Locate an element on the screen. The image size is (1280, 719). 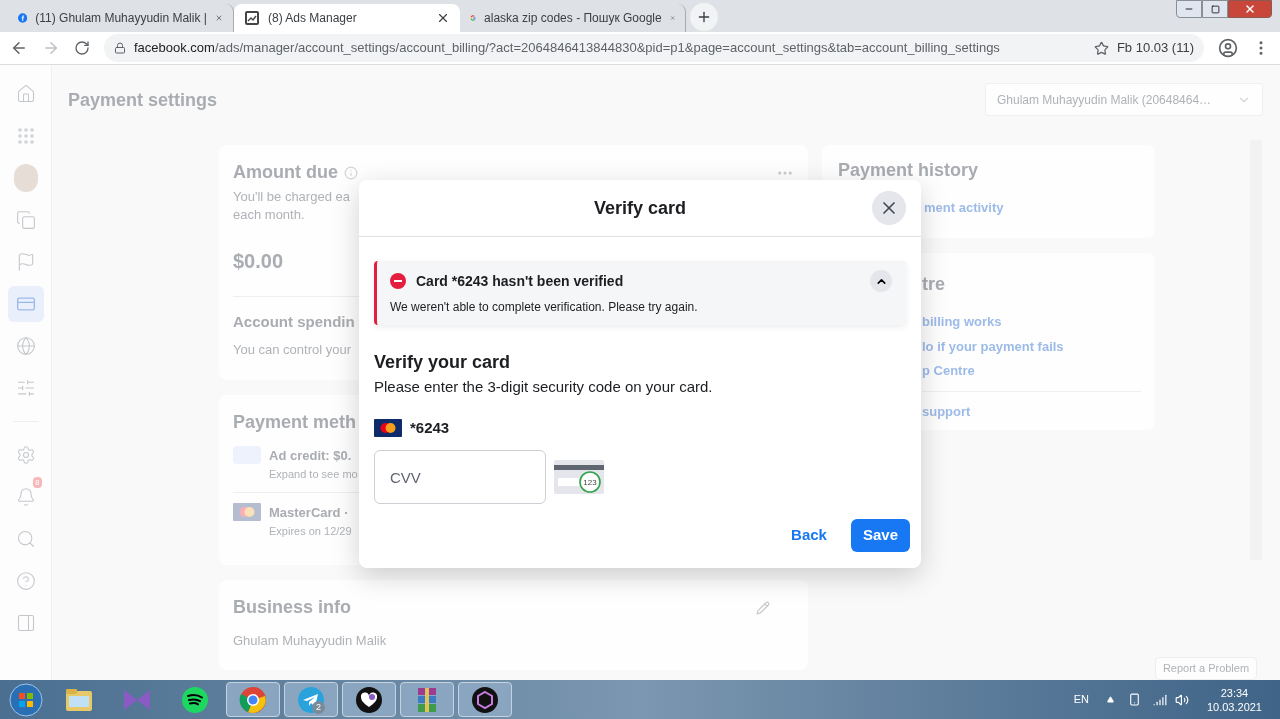
browser-tab: alaska zip codes - Пошук Google is located at coordinates (573, 18).